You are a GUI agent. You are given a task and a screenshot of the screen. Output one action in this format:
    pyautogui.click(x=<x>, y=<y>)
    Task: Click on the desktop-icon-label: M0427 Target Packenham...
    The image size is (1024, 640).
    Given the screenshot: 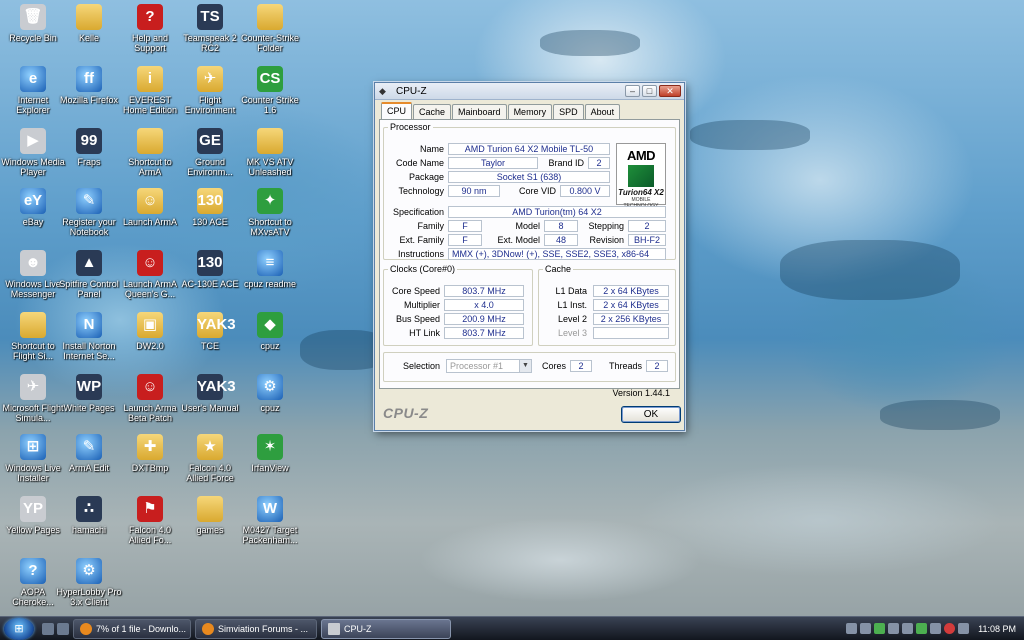 What is the action you would take?
    pyautogui.click(x=270, y=535)
    